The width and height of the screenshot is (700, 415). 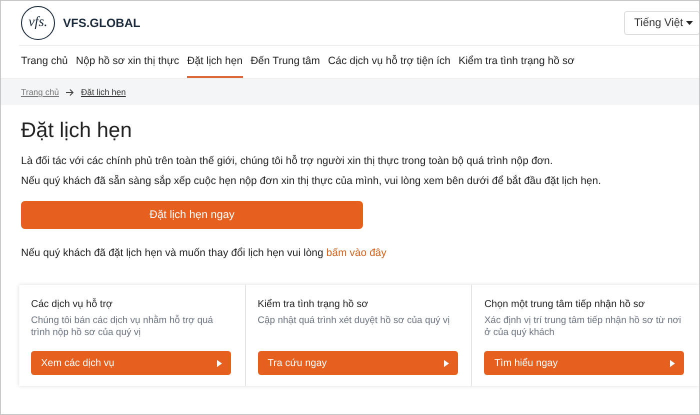 I want to click on logo-mark: vfs., so click(x=38, y=23).